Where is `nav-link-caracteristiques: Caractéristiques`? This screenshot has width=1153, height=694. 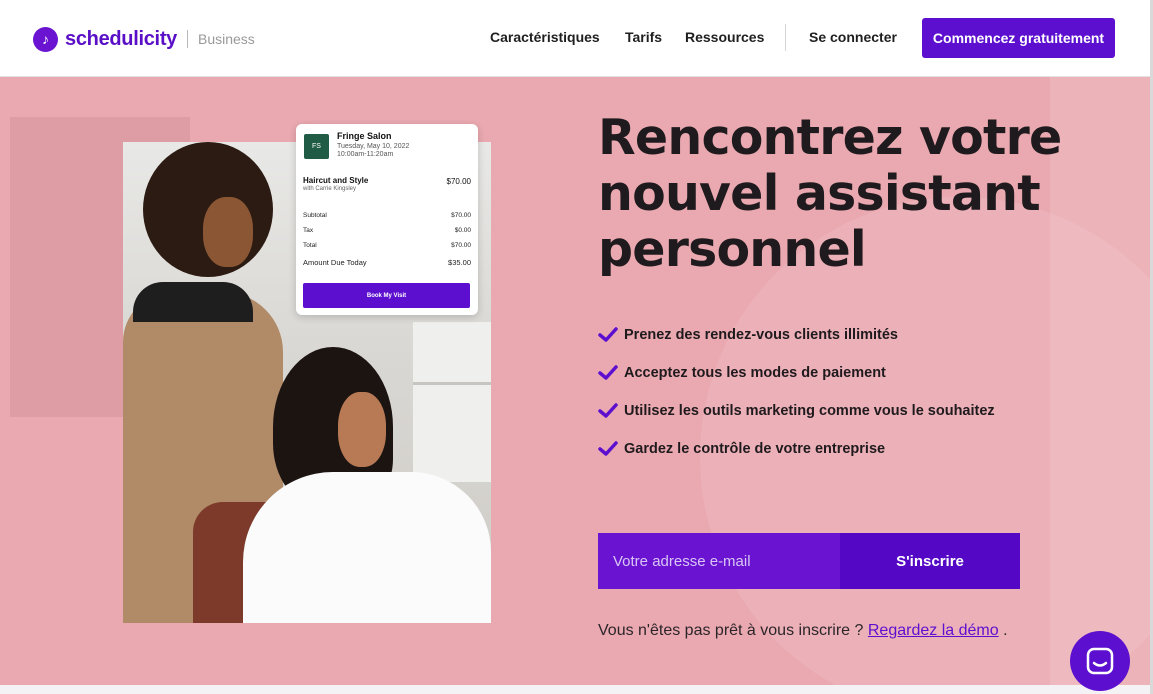
nav-link-caracteristiques: Caractéristiques is located at coordinates (545, 37).